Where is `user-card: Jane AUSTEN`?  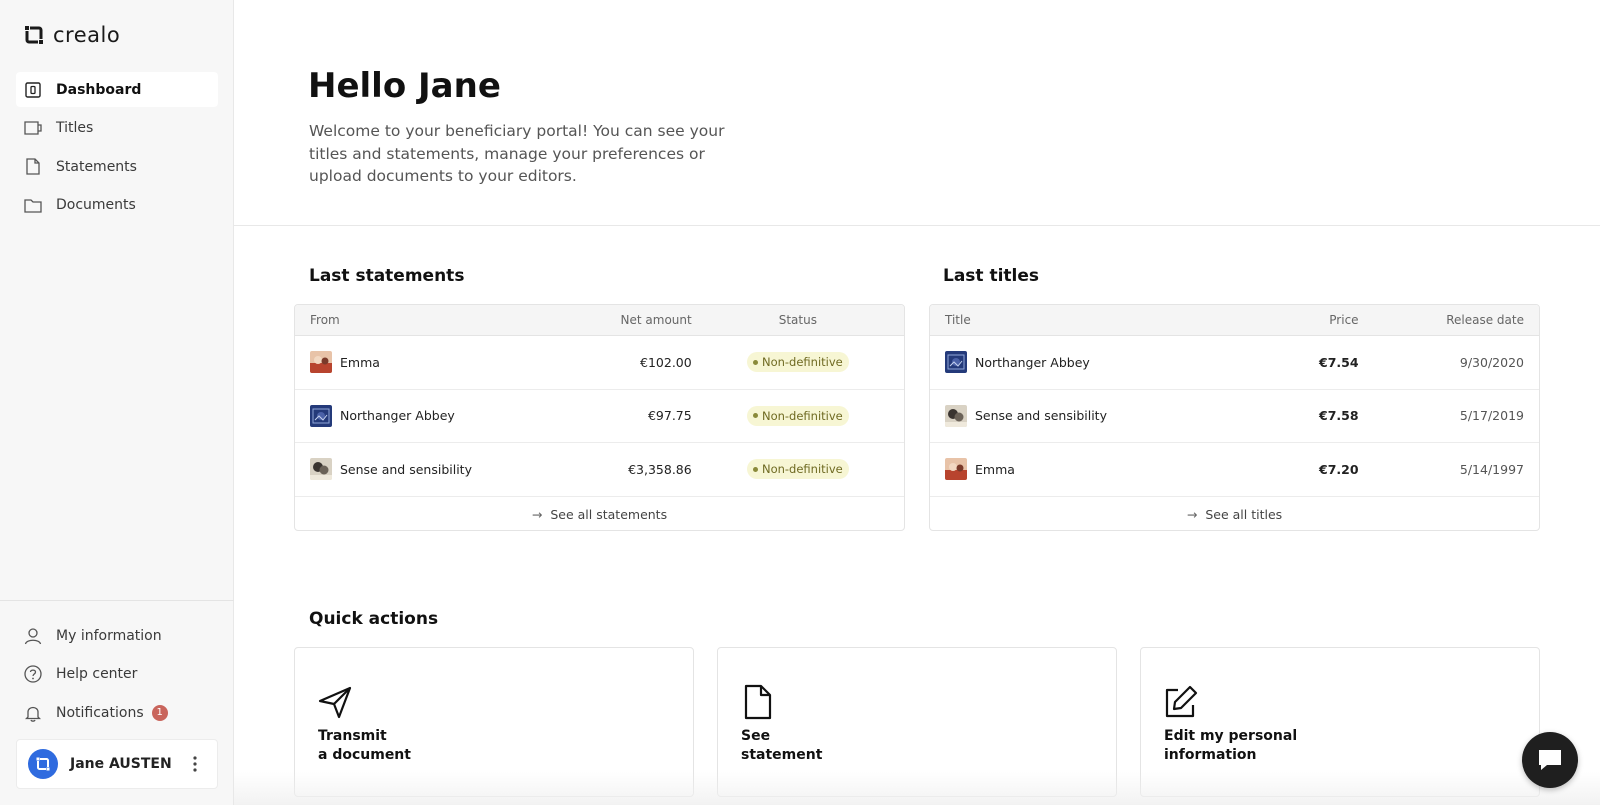
user-card: Jane AUSTEN is located at coordinates (117, 764).